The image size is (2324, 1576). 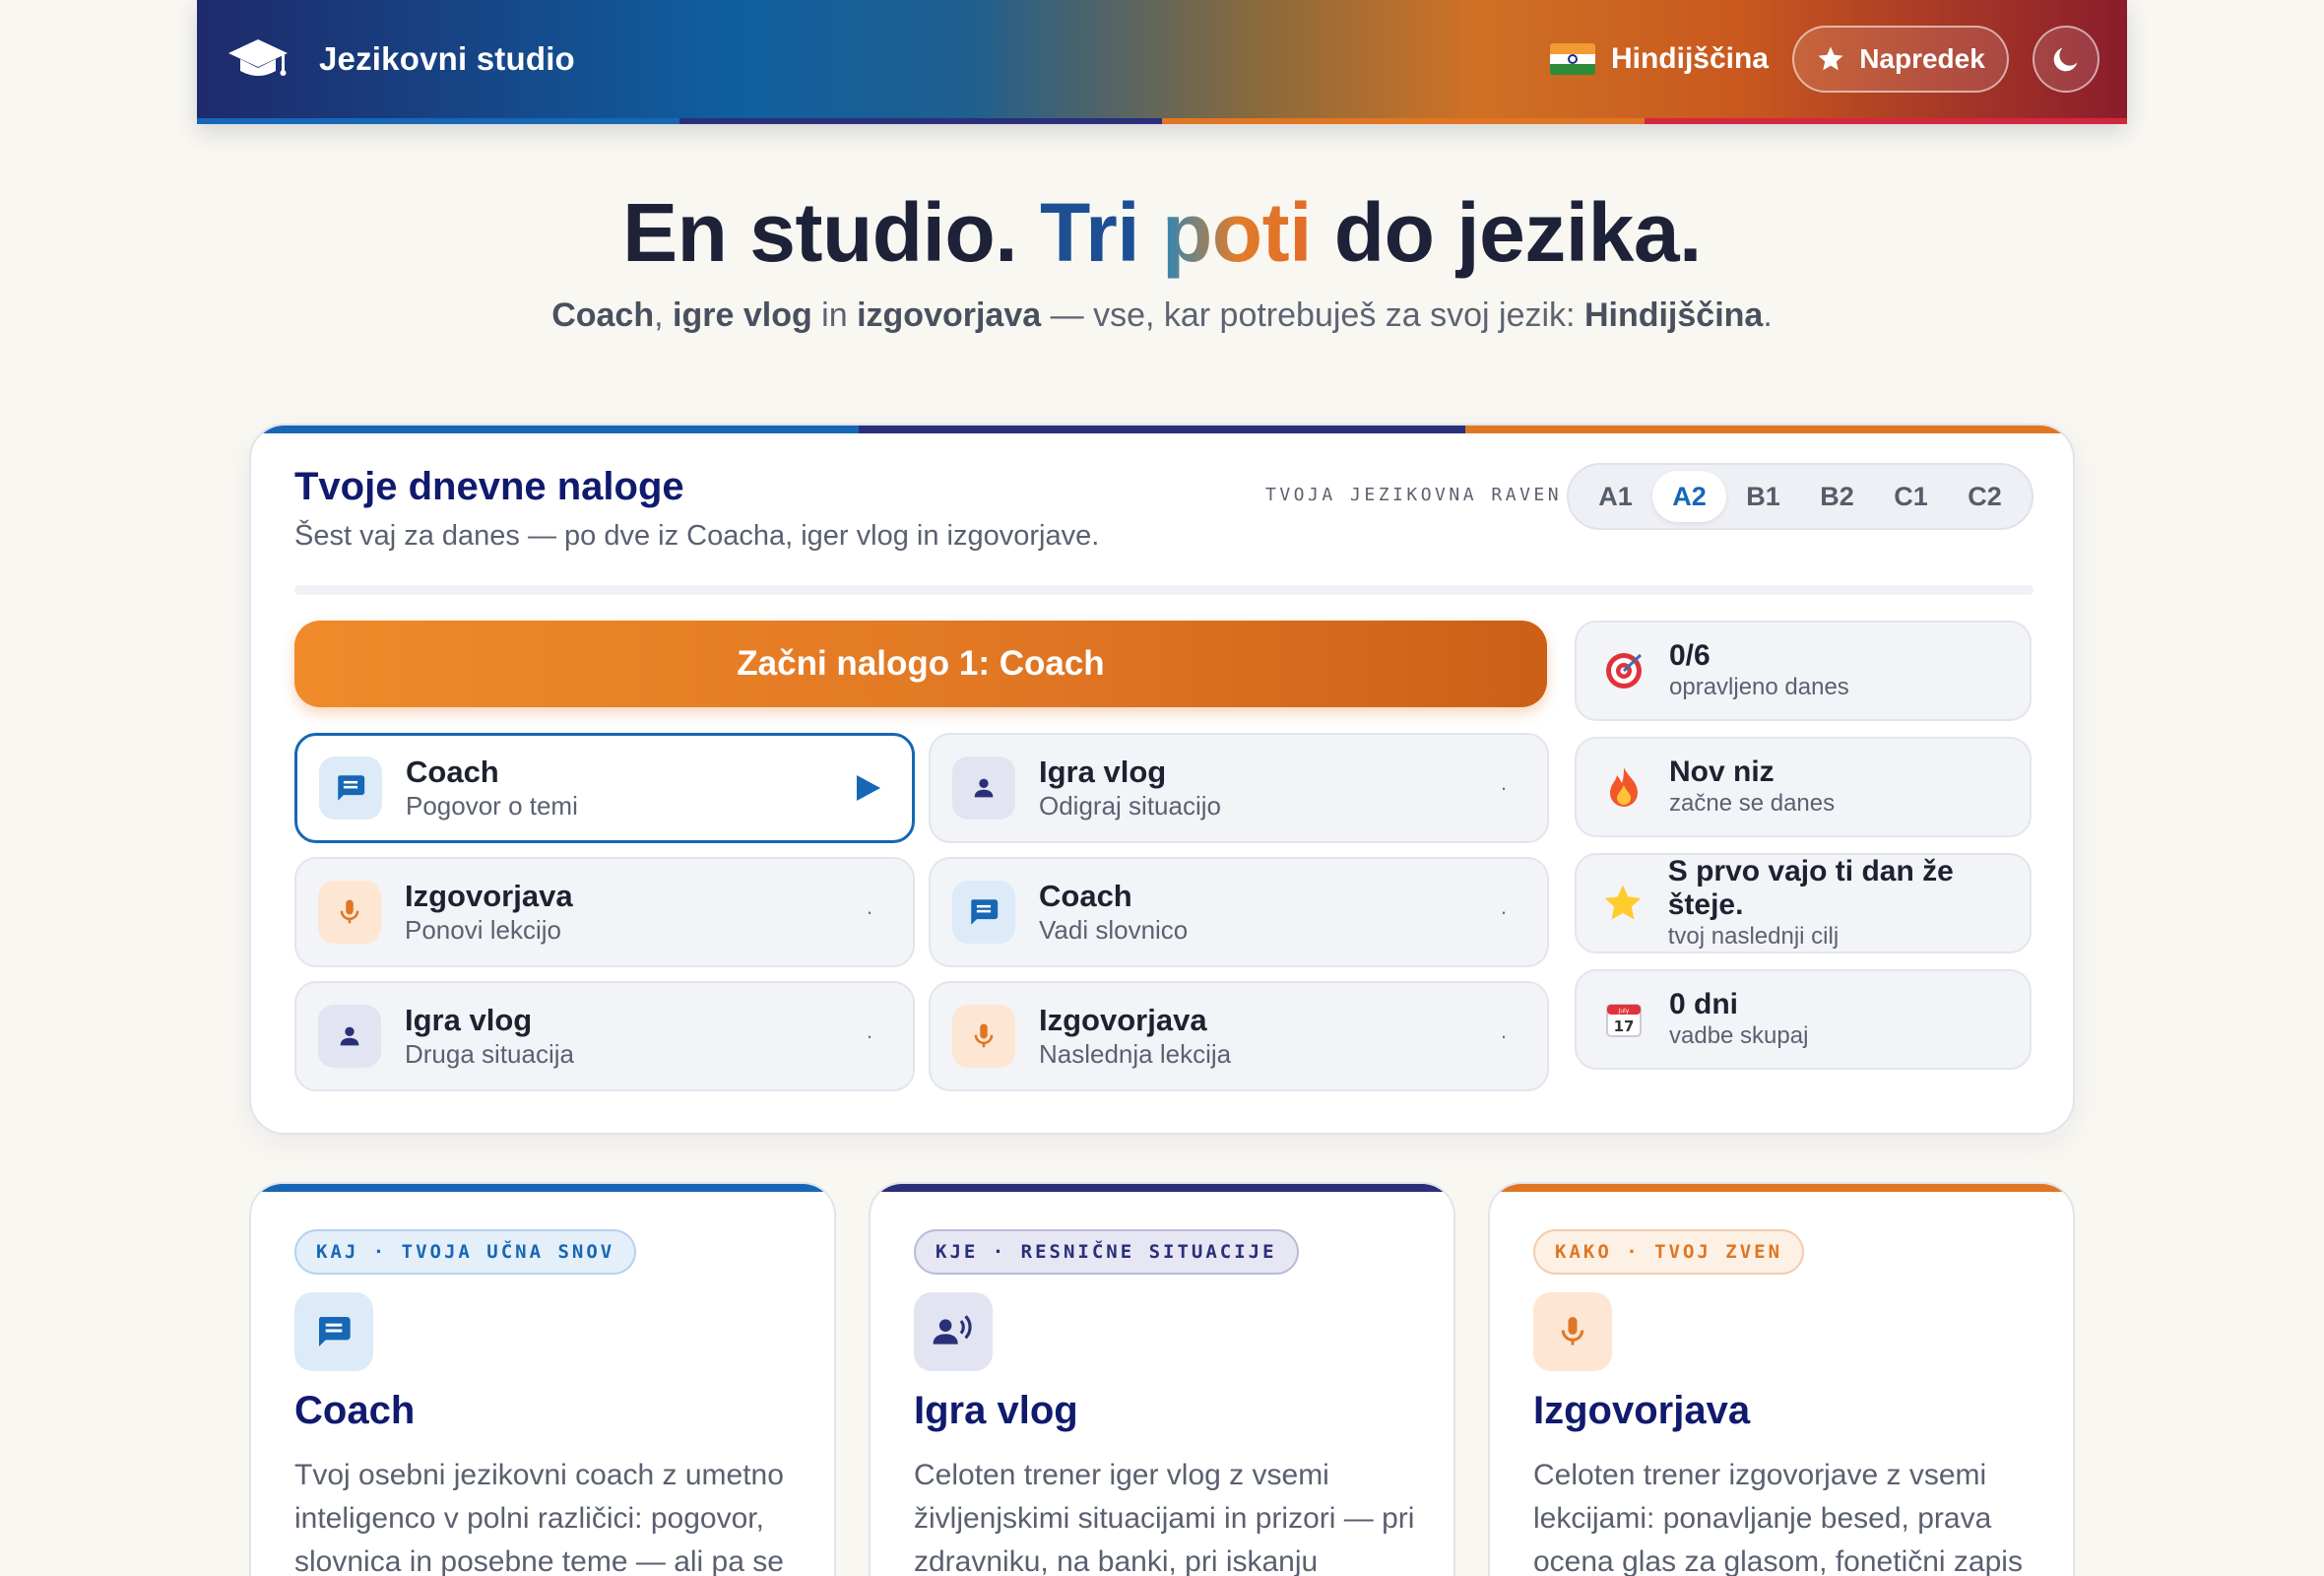 I want to click on task-subtitle: Naslednja lekcija, so click(x=1136, y=1054).